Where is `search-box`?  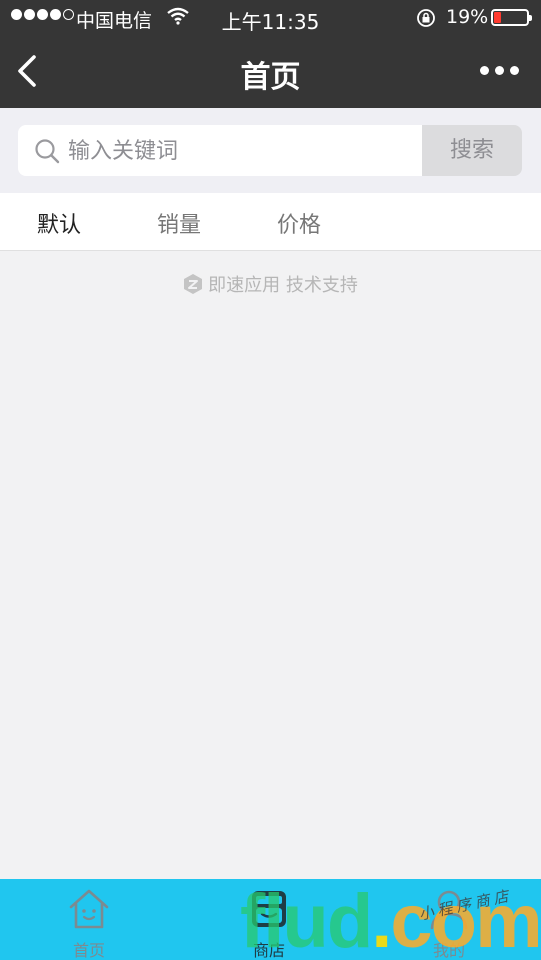 search-box is located at coordinates (220, 150).